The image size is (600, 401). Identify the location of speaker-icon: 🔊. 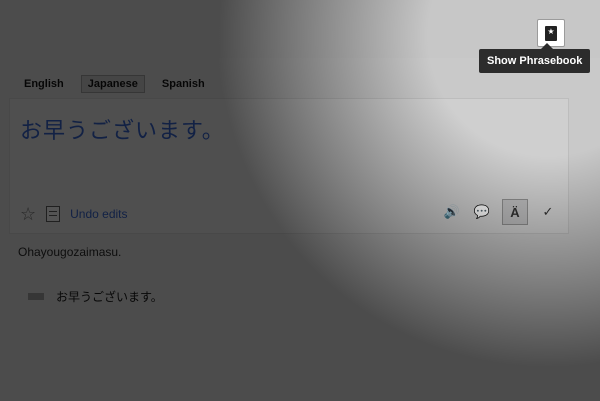
(452, 212).